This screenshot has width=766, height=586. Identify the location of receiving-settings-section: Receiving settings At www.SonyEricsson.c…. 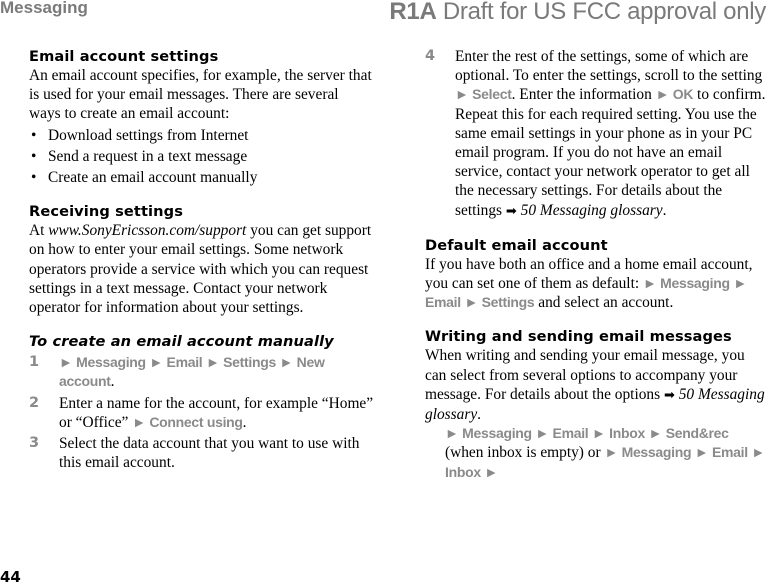
(201, 259).